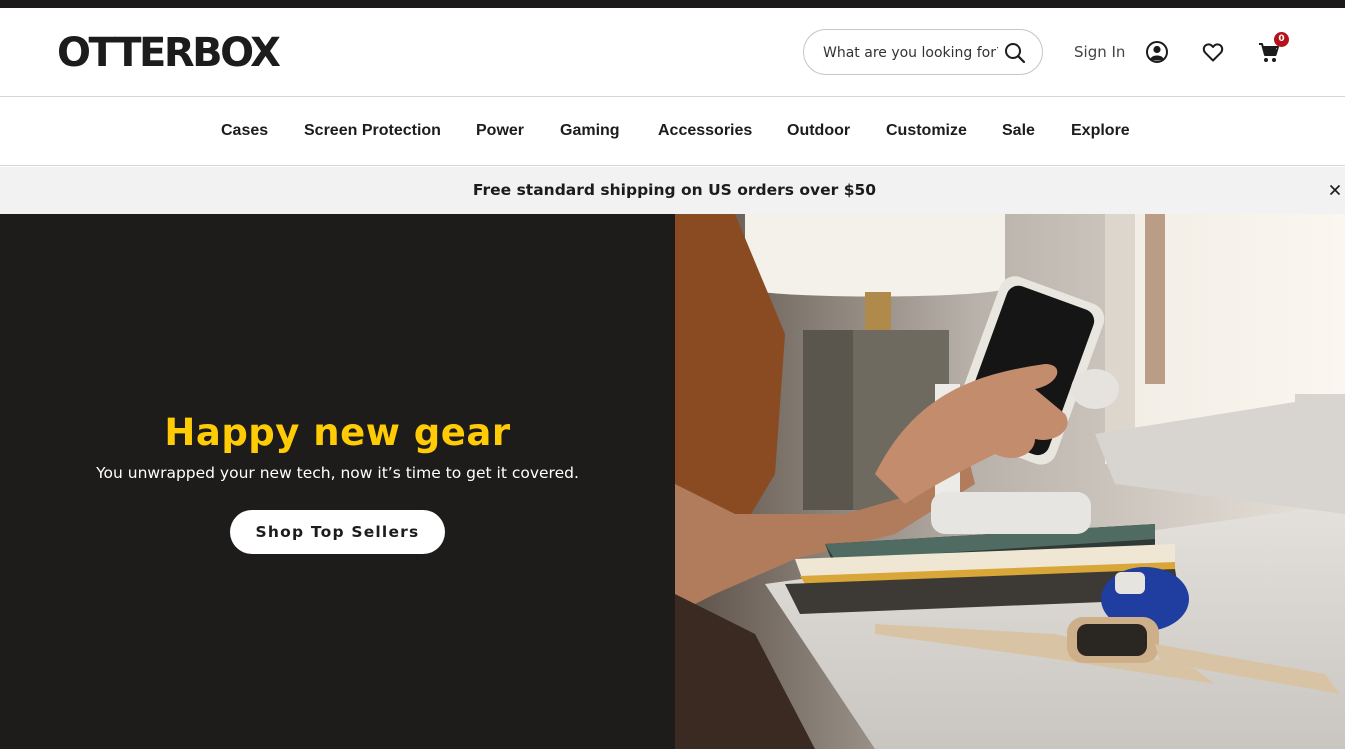 This screenshot has width=1345, height=749. I want to click on nav-item-outdoor: Outdoor, so click(818, 131).